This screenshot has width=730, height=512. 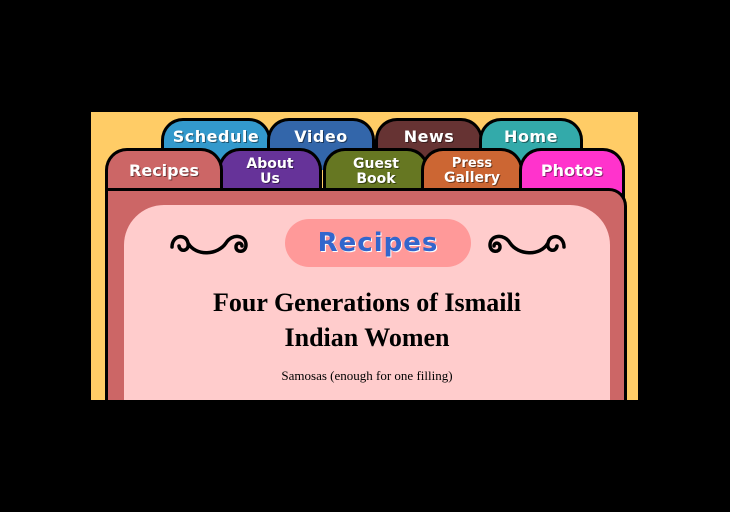 What do you see at coordinates (209, 244) in the screenshot?
I see `left-swirl-icon` at bounding box center [209, 244].